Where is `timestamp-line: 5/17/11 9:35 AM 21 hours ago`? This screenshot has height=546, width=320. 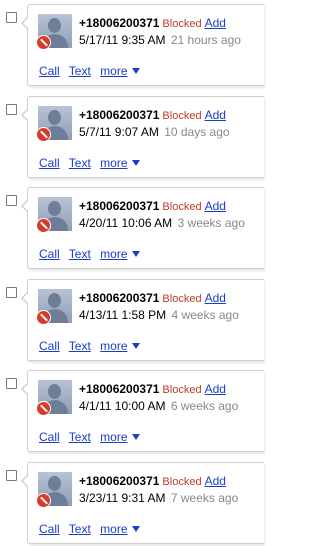
timestamp-line: 5/17/11 9:35 AM 21 hours ago is located at coordinates (160, 40).